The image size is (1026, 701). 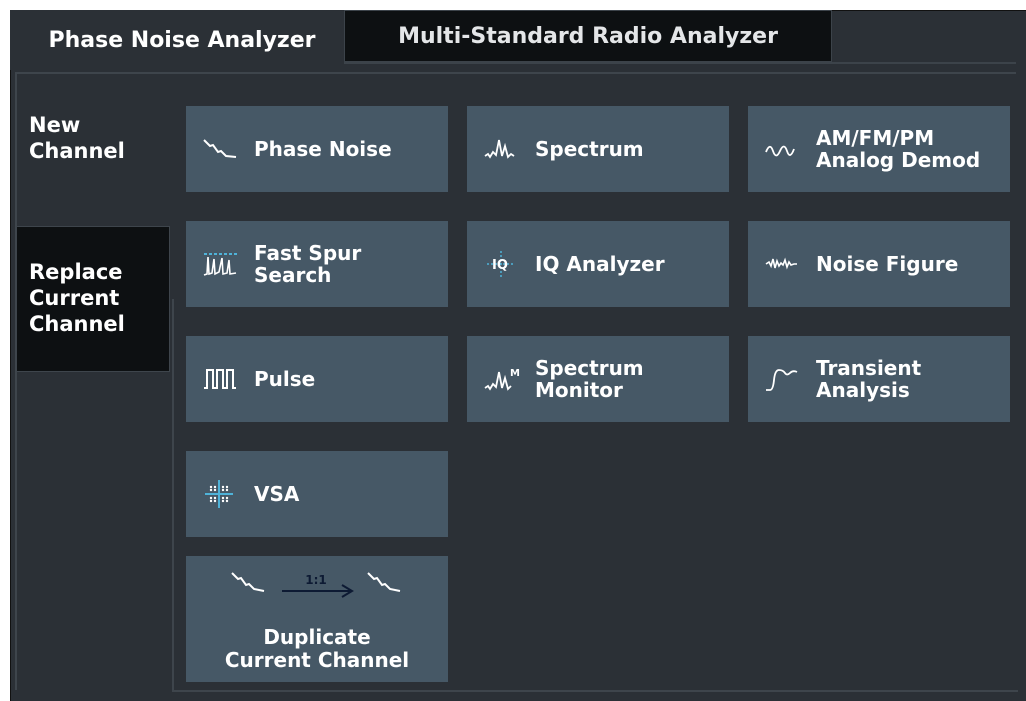 I want to click on app-tile-fast-spur-search: Fast Spur Search, so click(x=317, y=264).